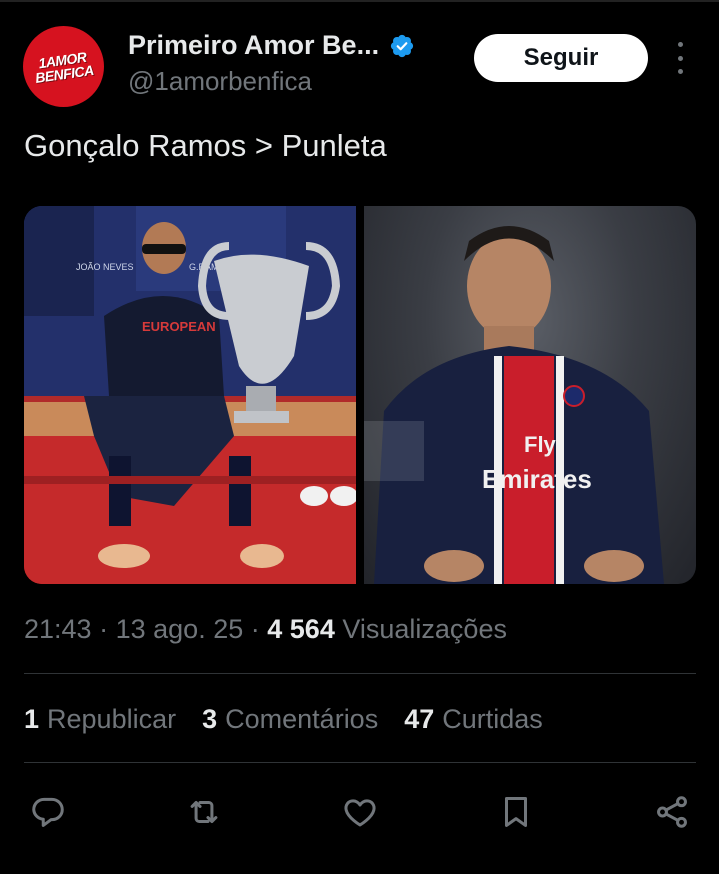 This screenshot has width=719, height=874. I want to click on likes-count: 47, so click(419, 719).